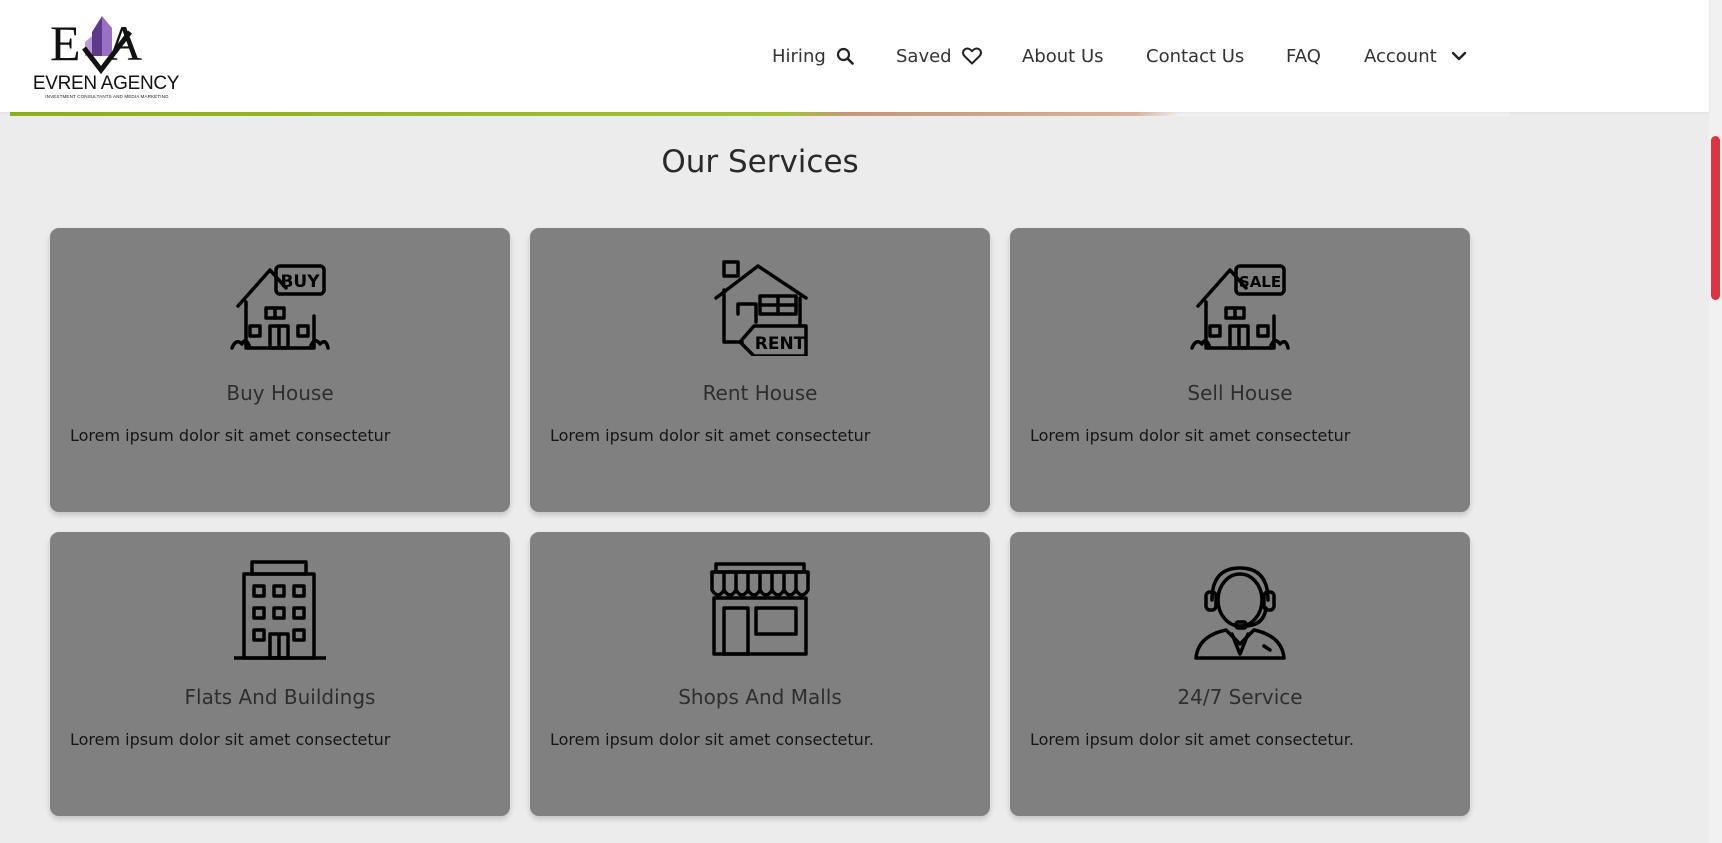 The height and width of the screenshot is (843, 1722). What do you see at coordinates (845, 56) in the screenshot?
I see `search-icon` at bounding box center [845, 56].